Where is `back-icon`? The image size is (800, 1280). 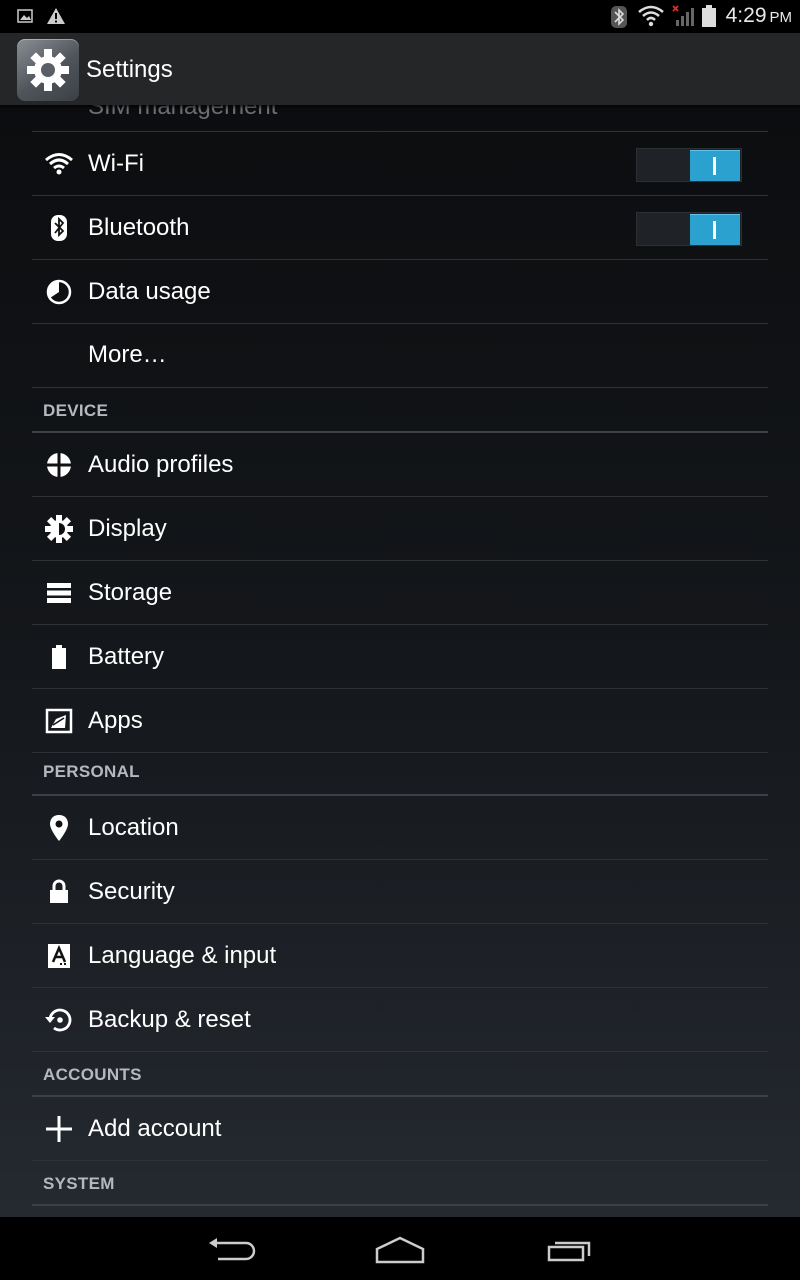 back-icon is located at coordinates (231, 1250).